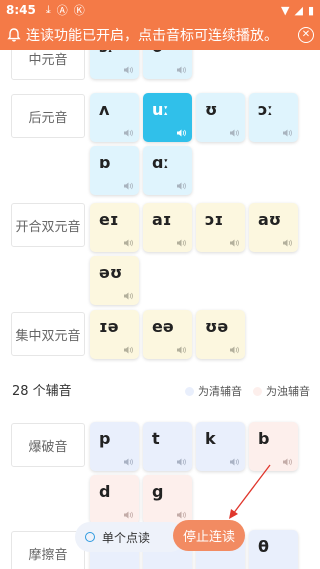  What do you see at coordinates (257, 391) in the screenshot?
I see `legend-dot-voiced` at bounding box center [257, 391].